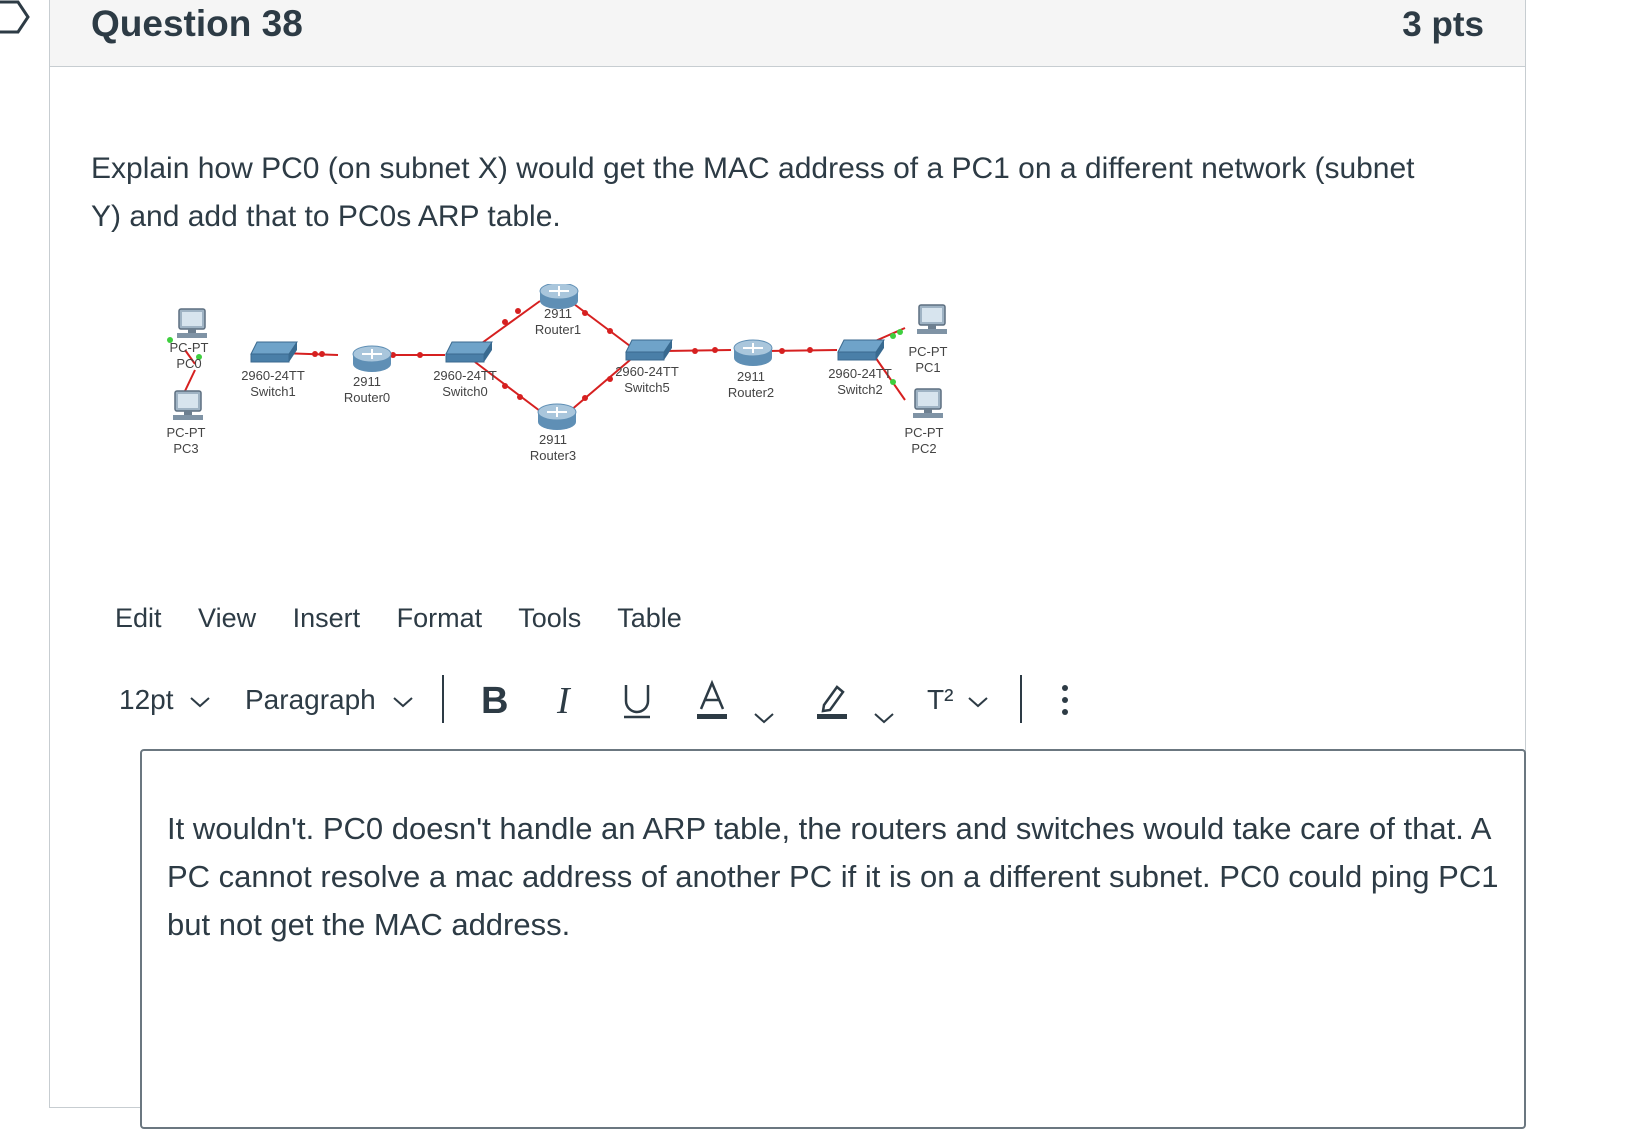 This screenshot has height=1129, width=1640. Describe the element at coordinates (549, 618) in the screenshot. I see `menu-tools: Tools` at that location.